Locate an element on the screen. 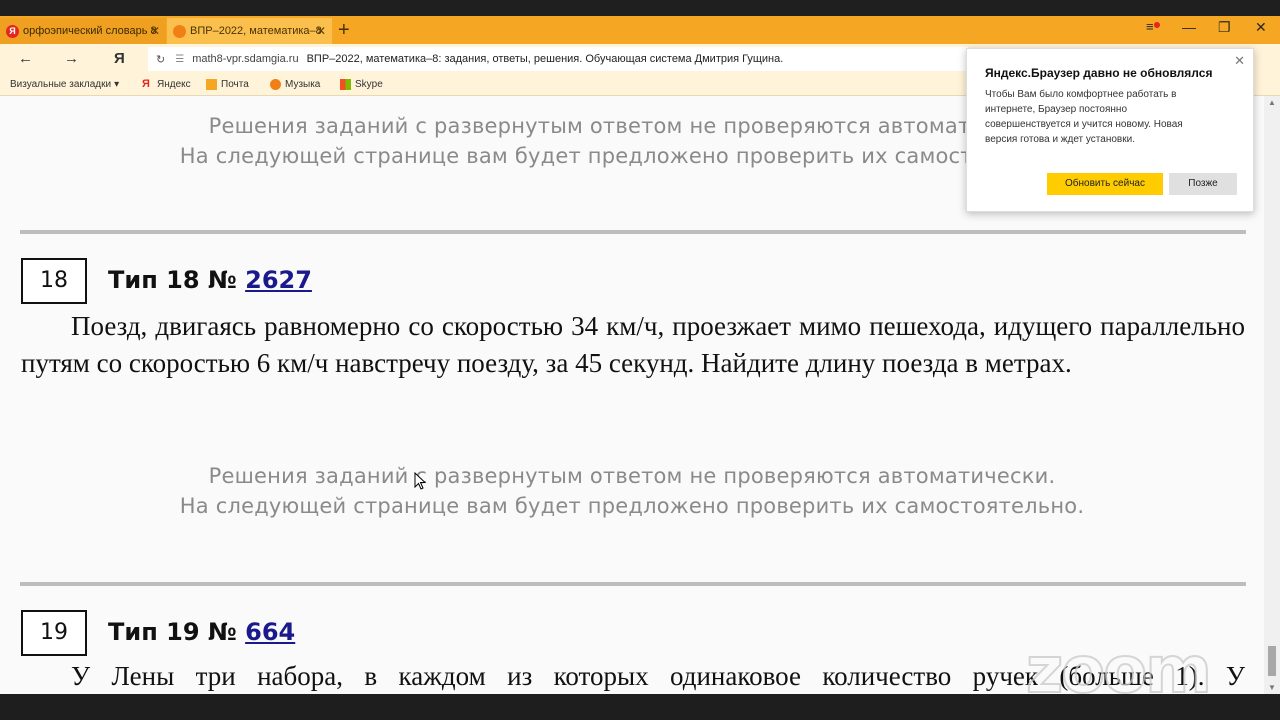 The width and height of the screenshot is (1280, 720). task-type-label: Тип 19 № is located at coordinates (172, 632).